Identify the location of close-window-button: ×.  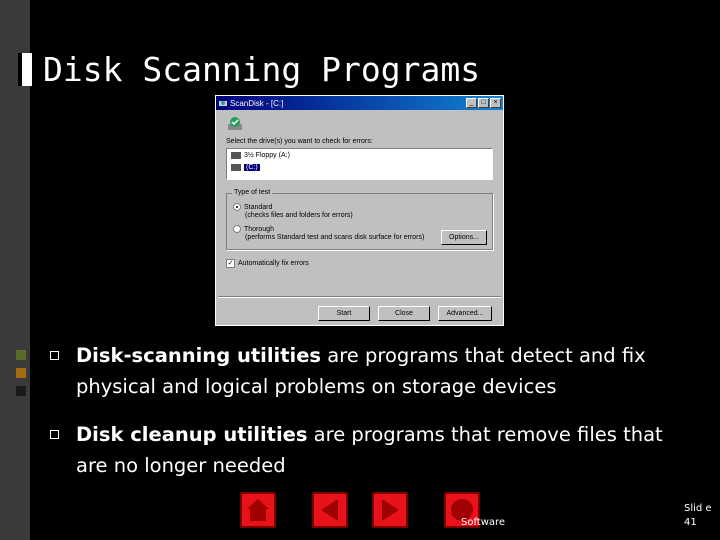
(495, 103).